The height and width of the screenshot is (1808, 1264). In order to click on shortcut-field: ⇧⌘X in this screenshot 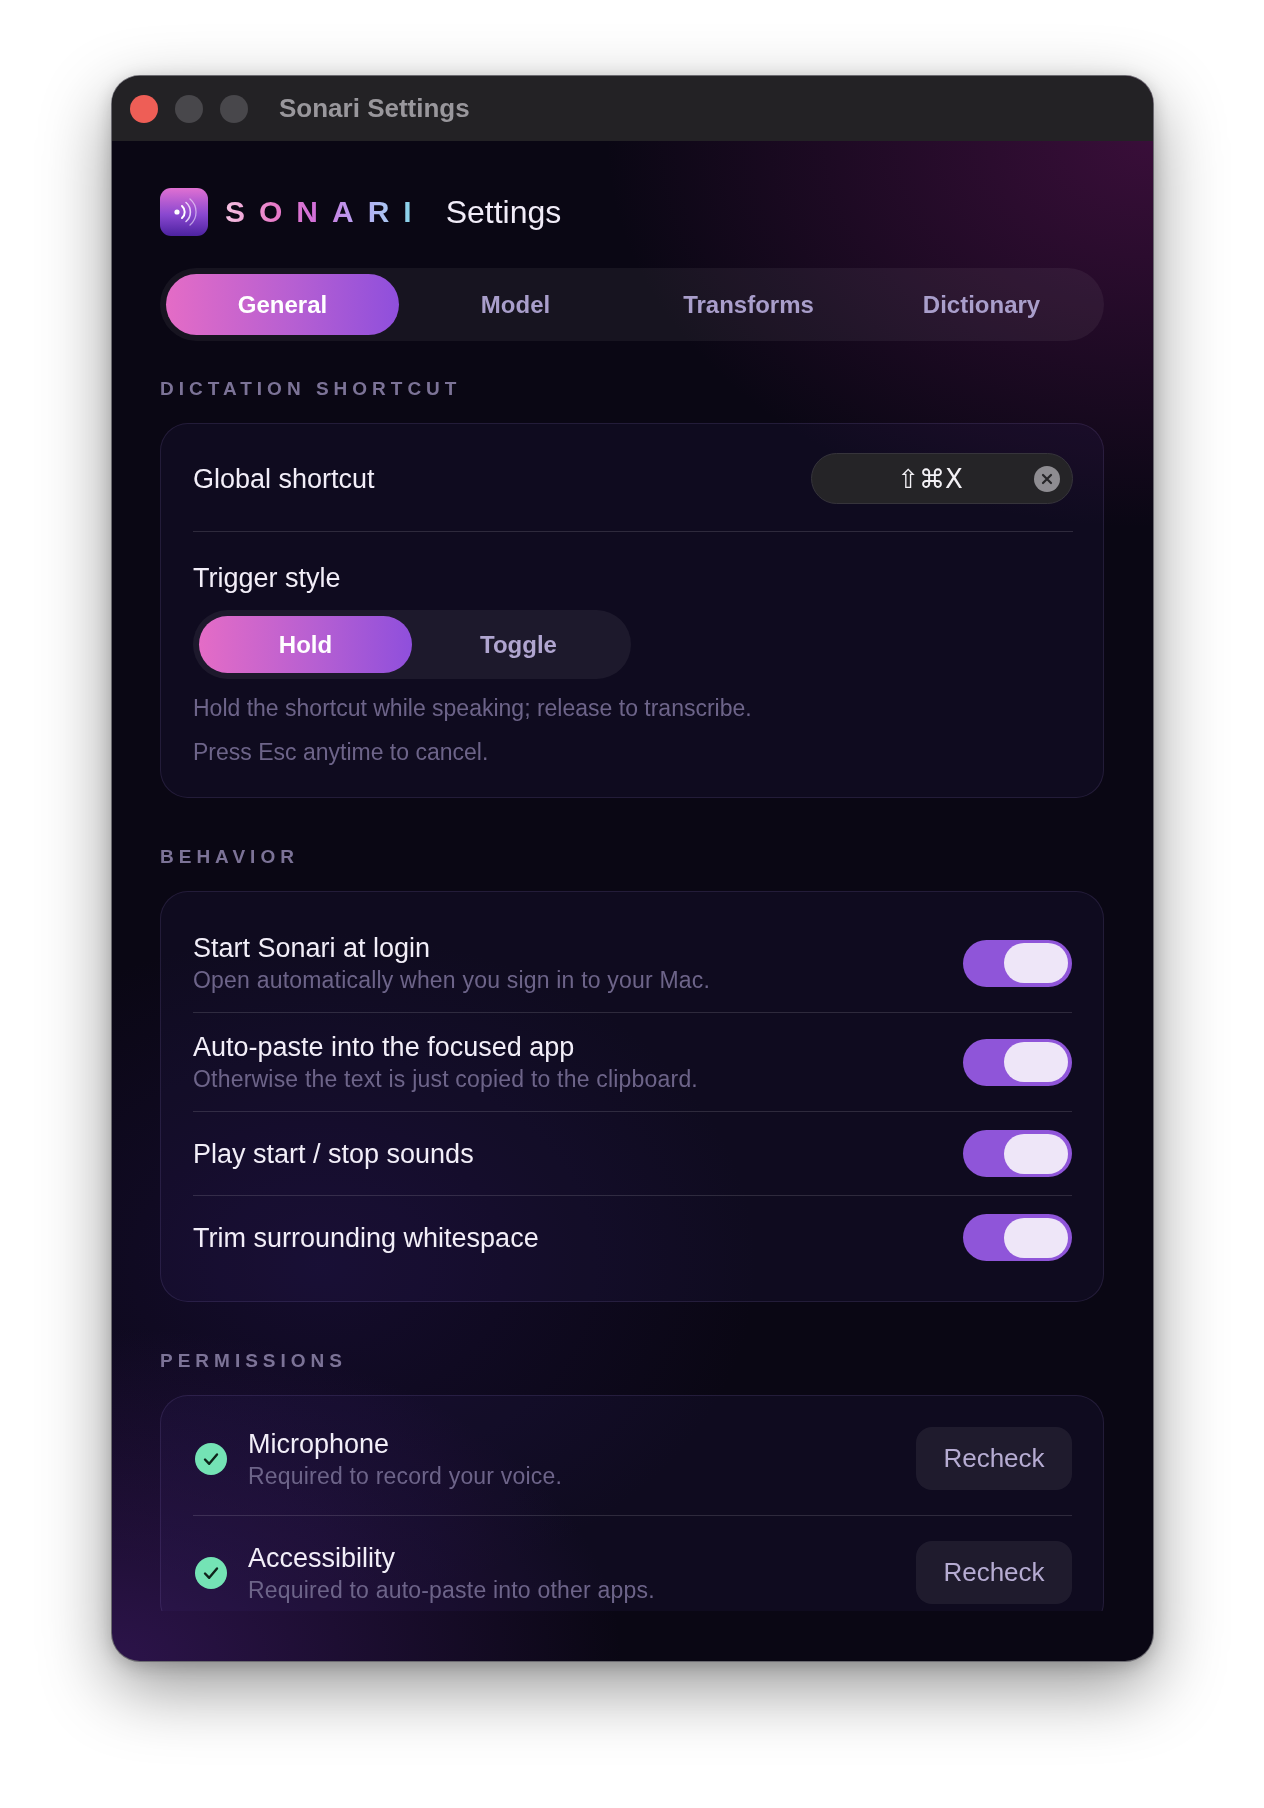, I will do `click(942, 478)`.